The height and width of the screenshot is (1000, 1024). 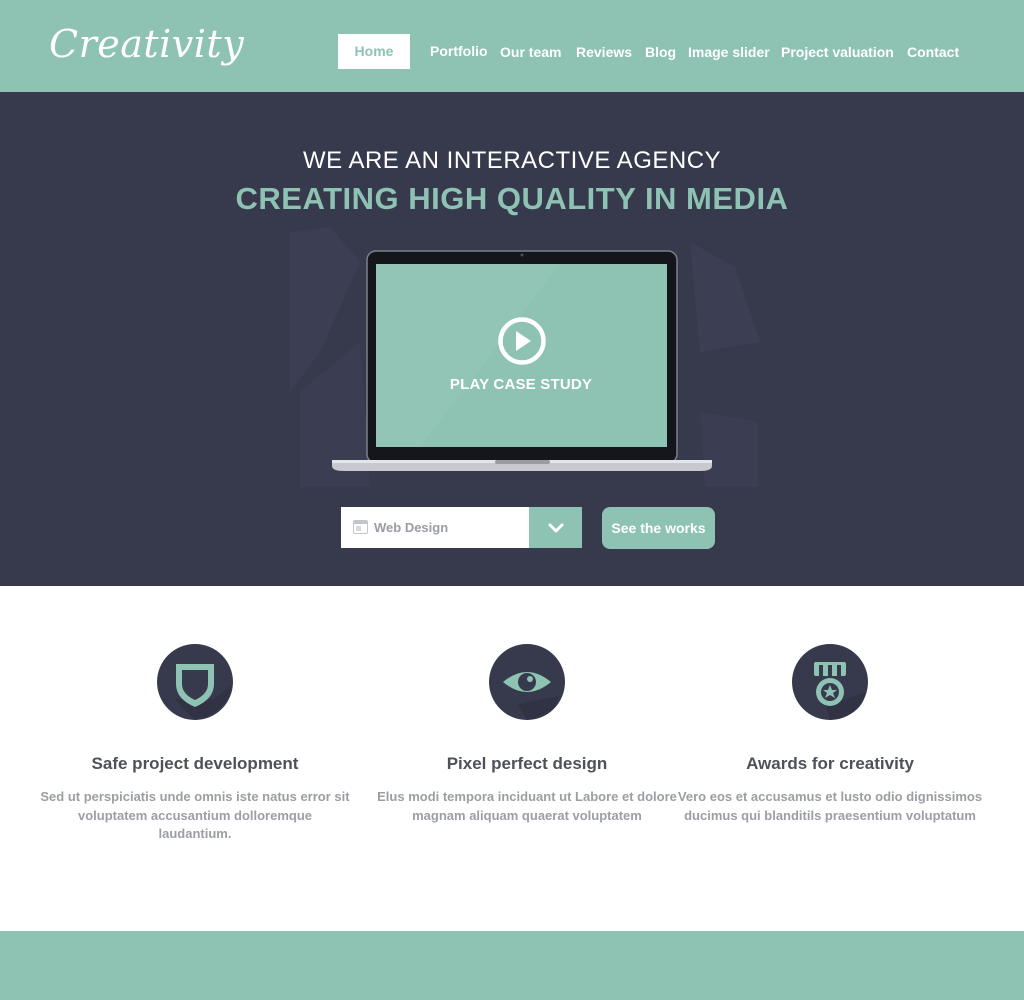 I want to click on nav-portfolio: Portfolio, so click(x=459, y=51).